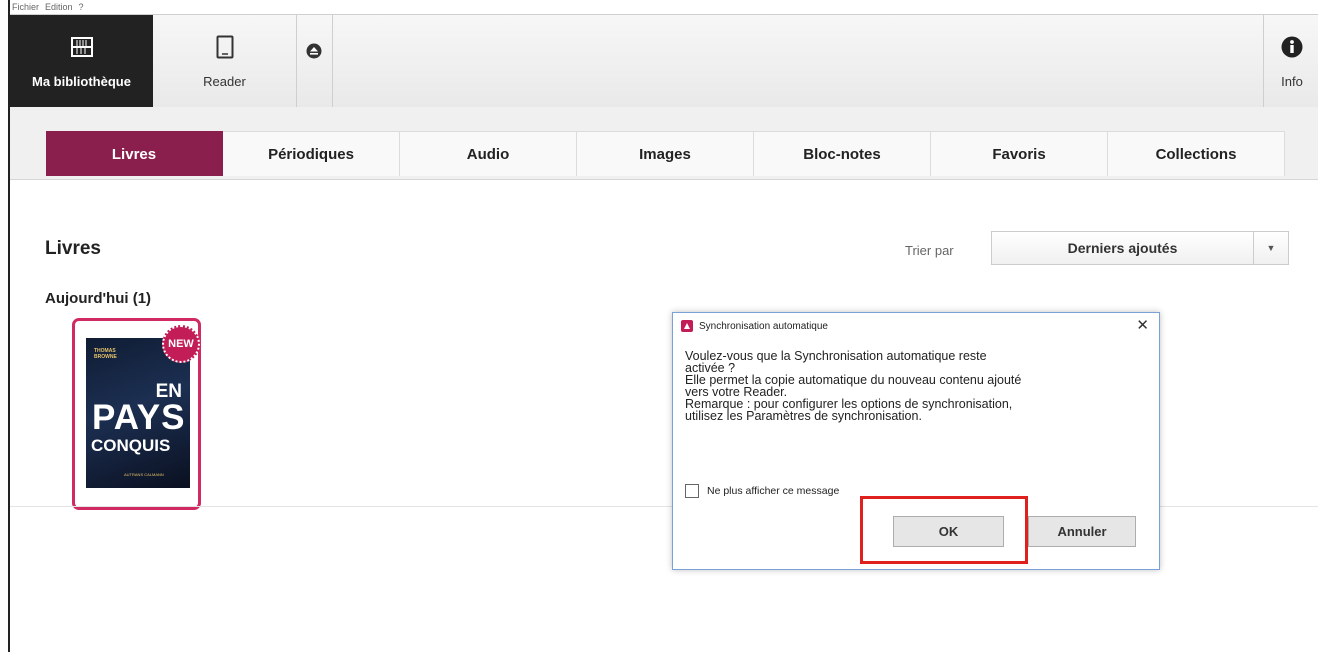 Image resolution: width=1318 pixels, height=652 pixels. I want to click on dialog-titlebar: Synchronisation automatique, so click(754, 326).